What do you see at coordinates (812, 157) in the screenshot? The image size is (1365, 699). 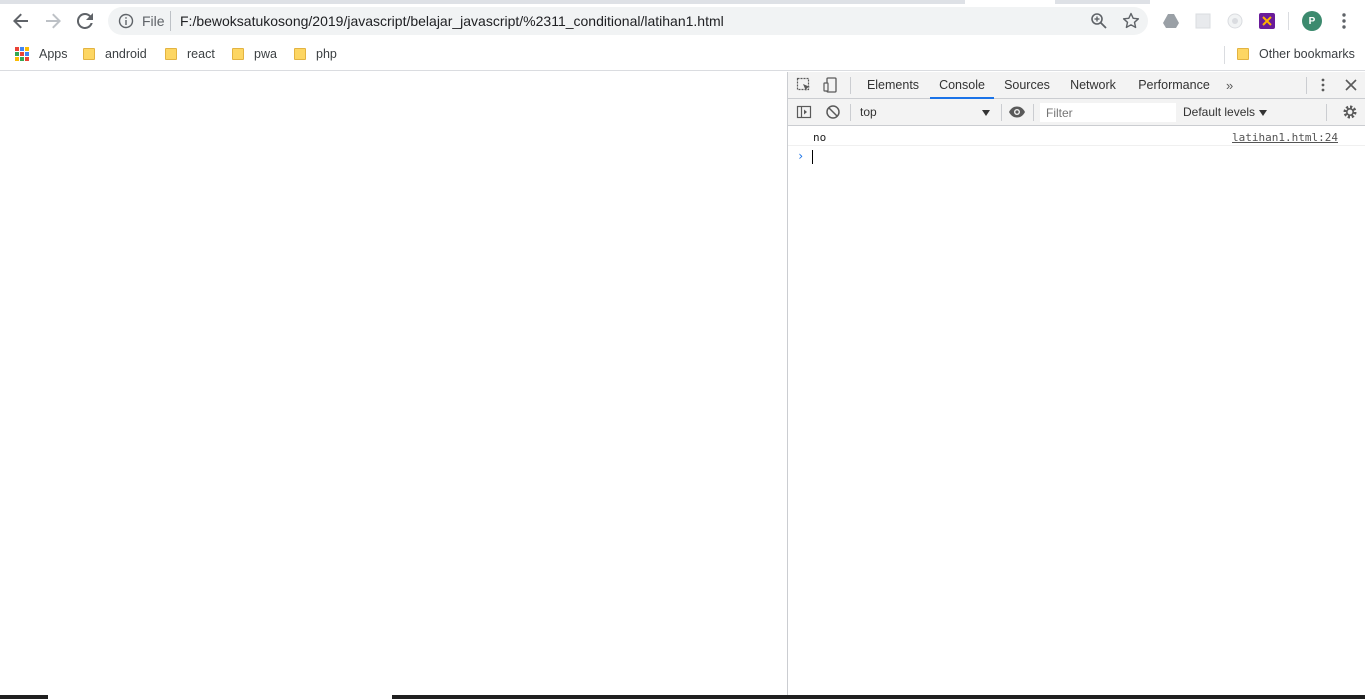 I see `text-cursor` at bounding box center [812, 157].